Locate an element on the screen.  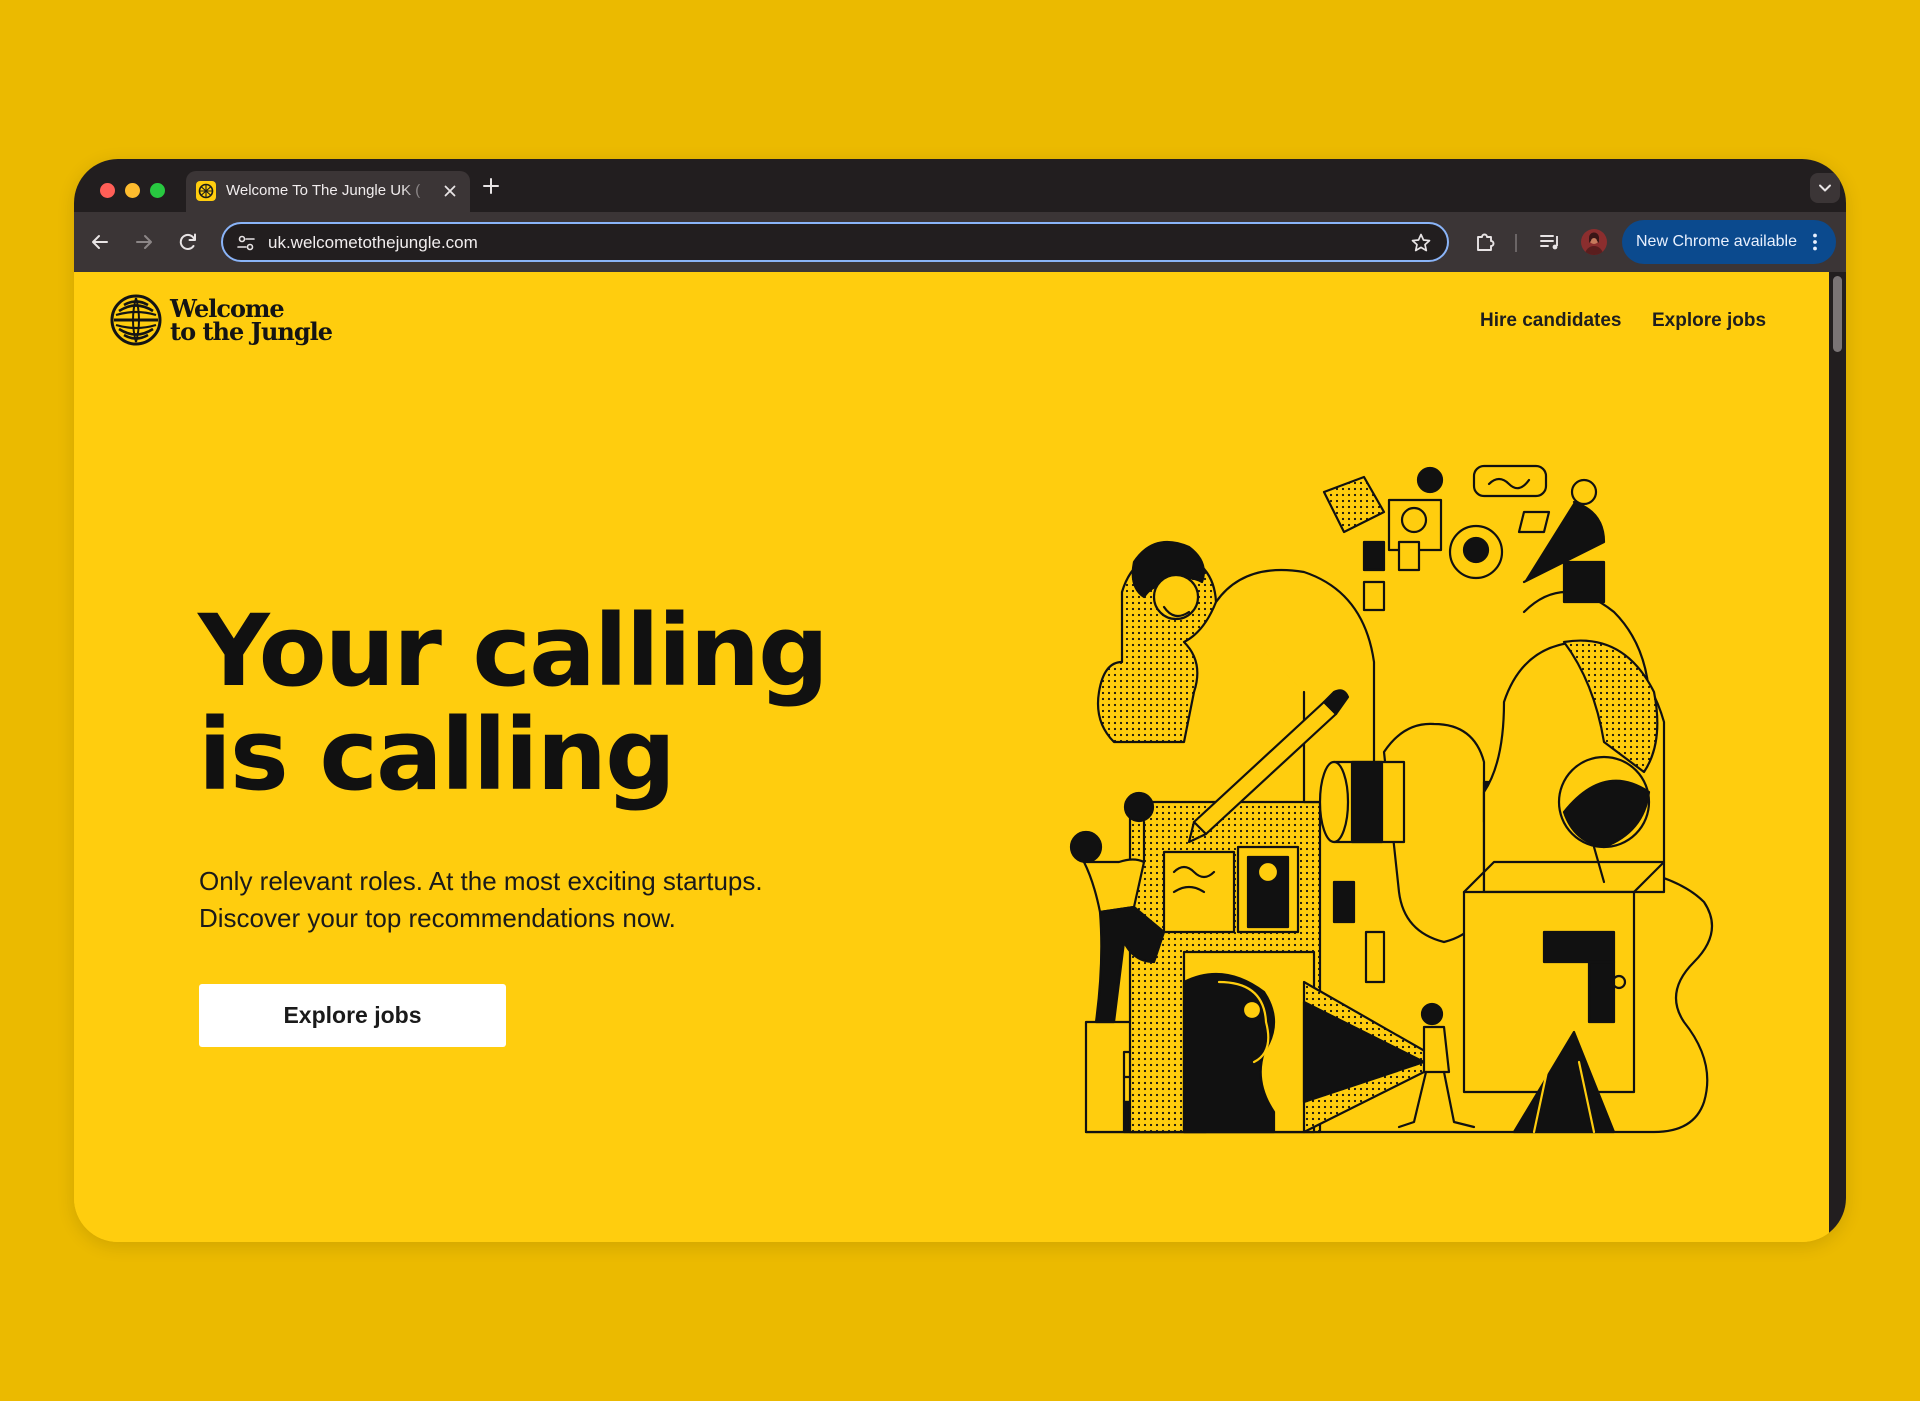
hero-title-line2: is calling is located at coordinates (437, 755).